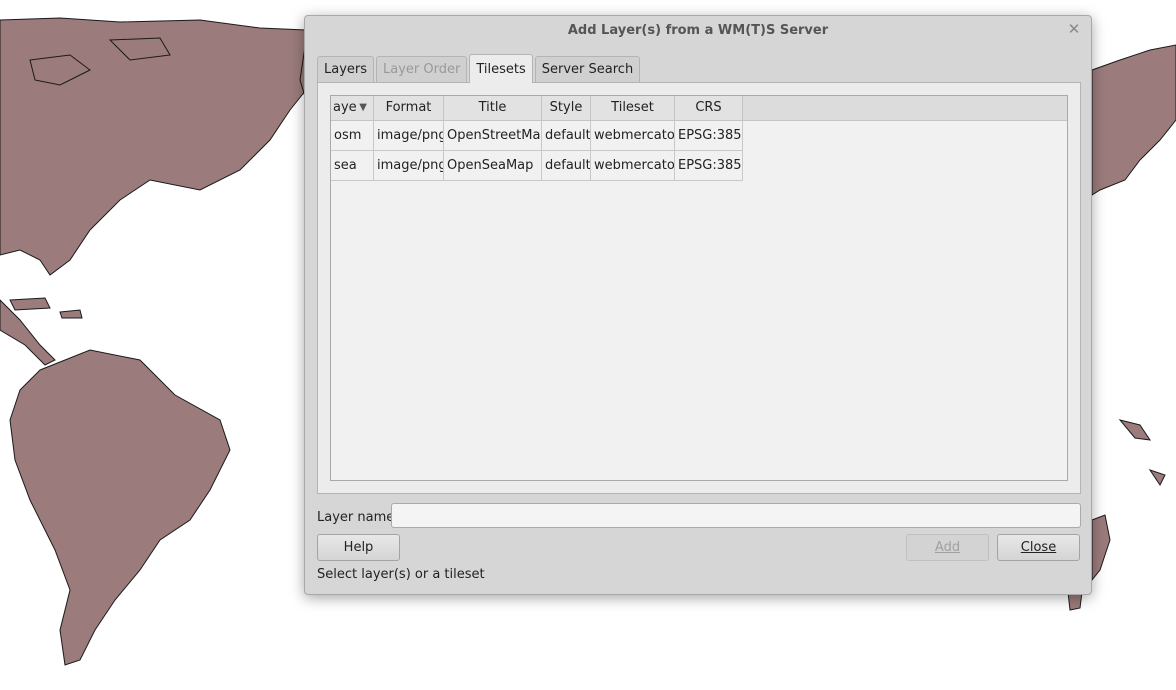  I want to click on column-header-title: Title, so click(493, 108).